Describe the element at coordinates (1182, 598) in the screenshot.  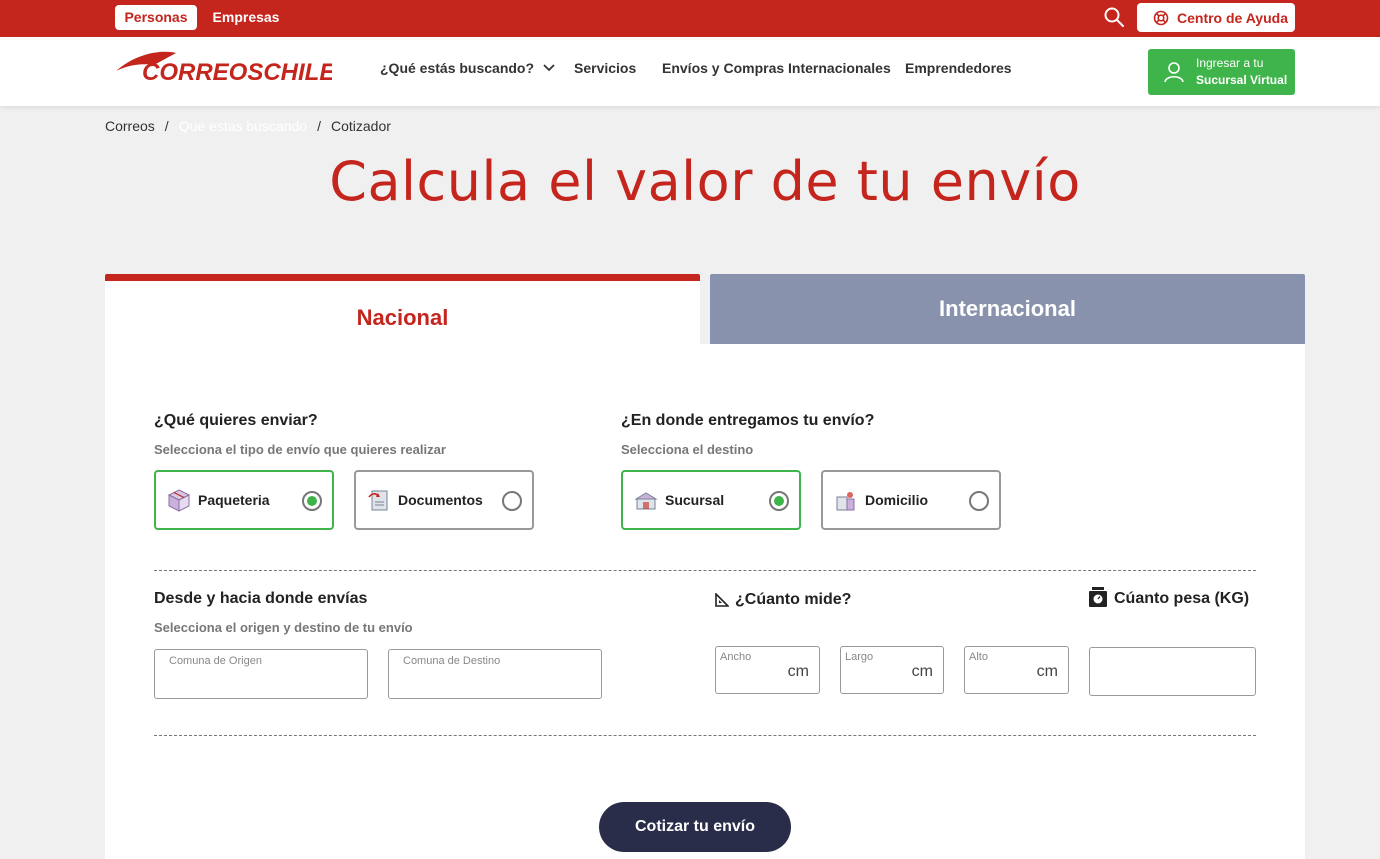
I see `peso-title: Cúanto pesa (KG)` at that location.